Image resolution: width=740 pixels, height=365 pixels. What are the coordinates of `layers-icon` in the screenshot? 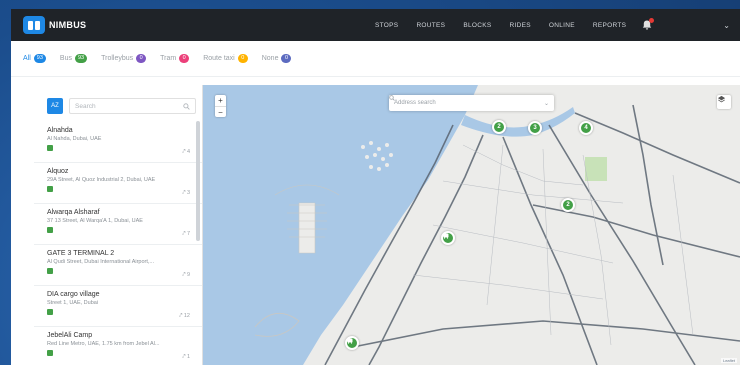 It's located at (721, 99).